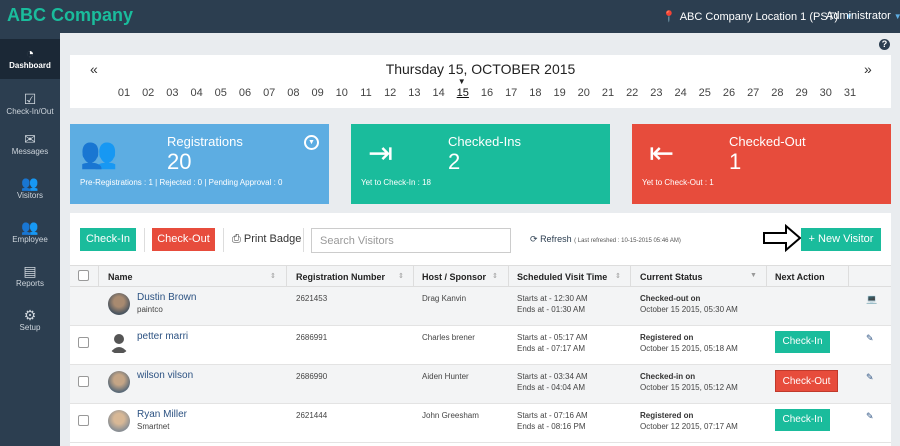 The height and width of the screenshot is (446, 900). Describe the element at coordinates (511, 93) in the screenshot. I see `day-17: 17` at that location.